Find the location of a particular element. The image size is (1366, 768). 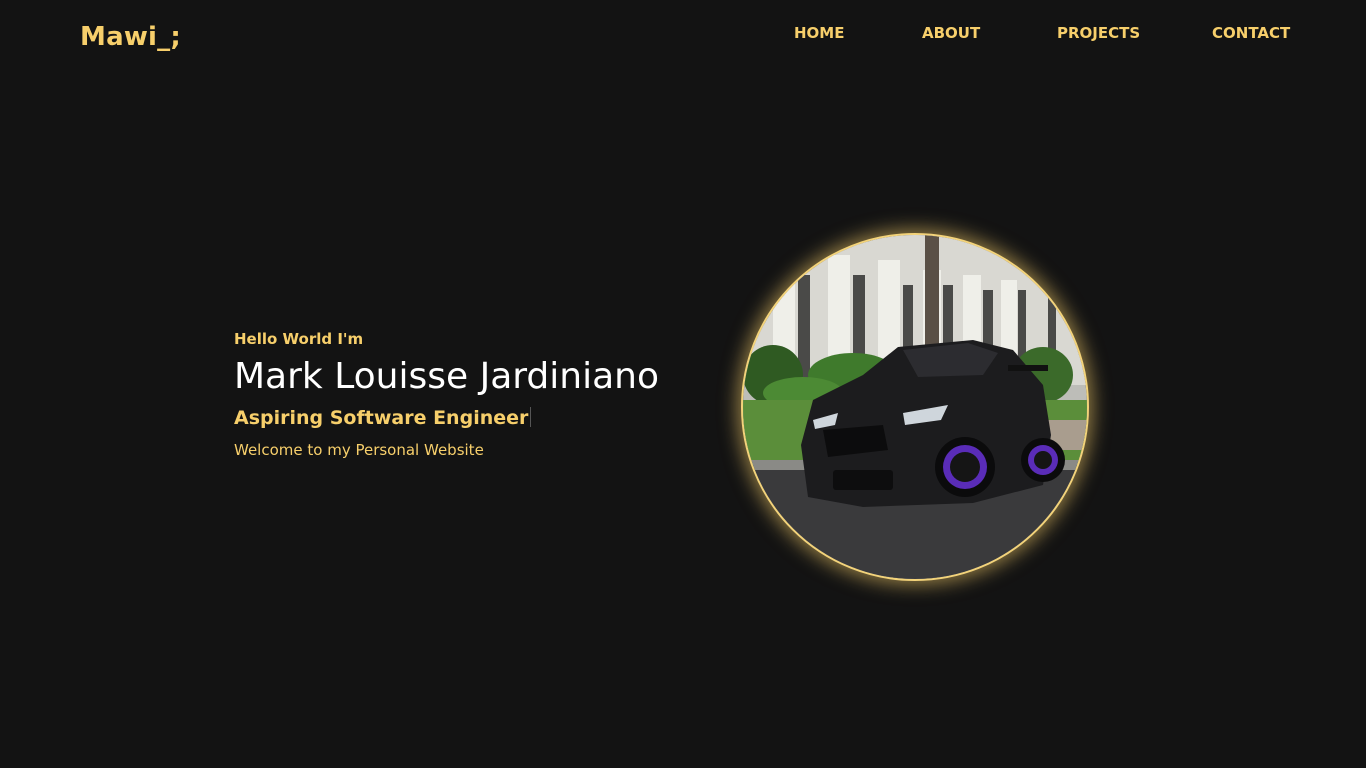

hero-role-line: Aspiring Software Engineer is located at coordinates (474, 420).